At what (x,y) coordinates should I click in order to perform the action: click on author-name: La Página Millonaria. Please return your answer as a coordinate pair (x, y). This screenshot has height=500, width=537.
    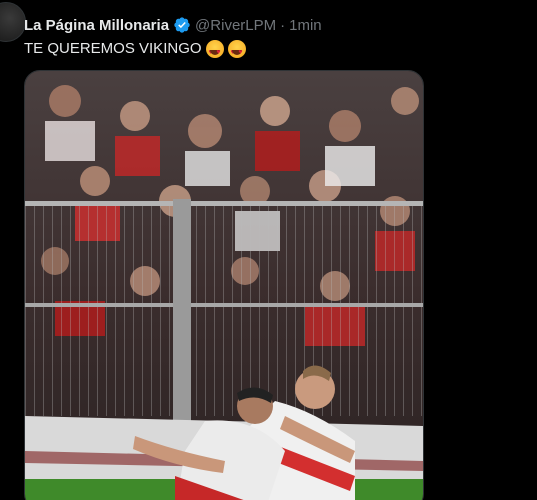
    Looking at the image, I should click on (96, 25).